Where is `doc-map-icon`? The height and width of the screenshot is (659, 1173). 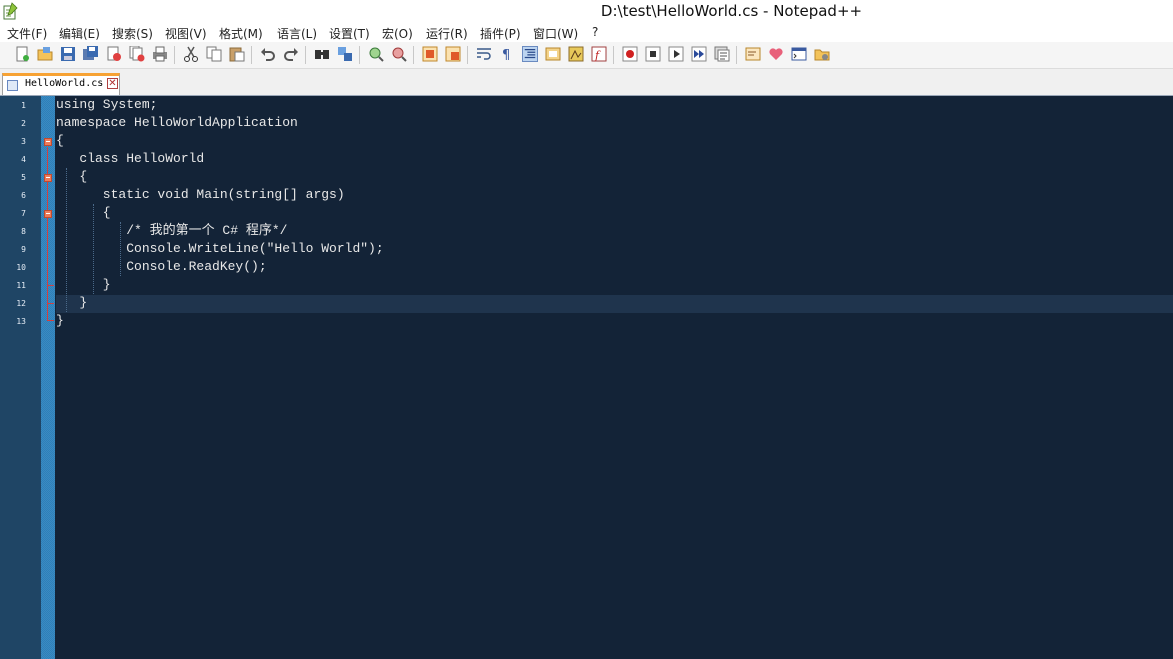
doc-map-icon is located at coordinates (576, 54).